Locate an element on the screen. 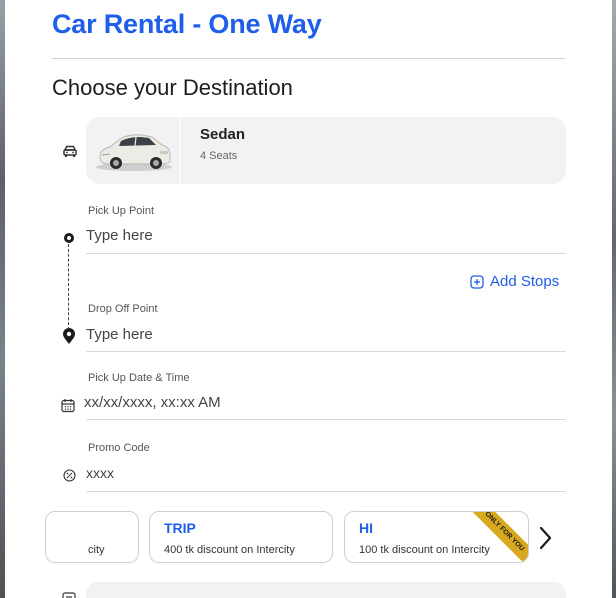 This screenshot has width=616, height=598. location-dot-icon is located at coordinates (69, 238).